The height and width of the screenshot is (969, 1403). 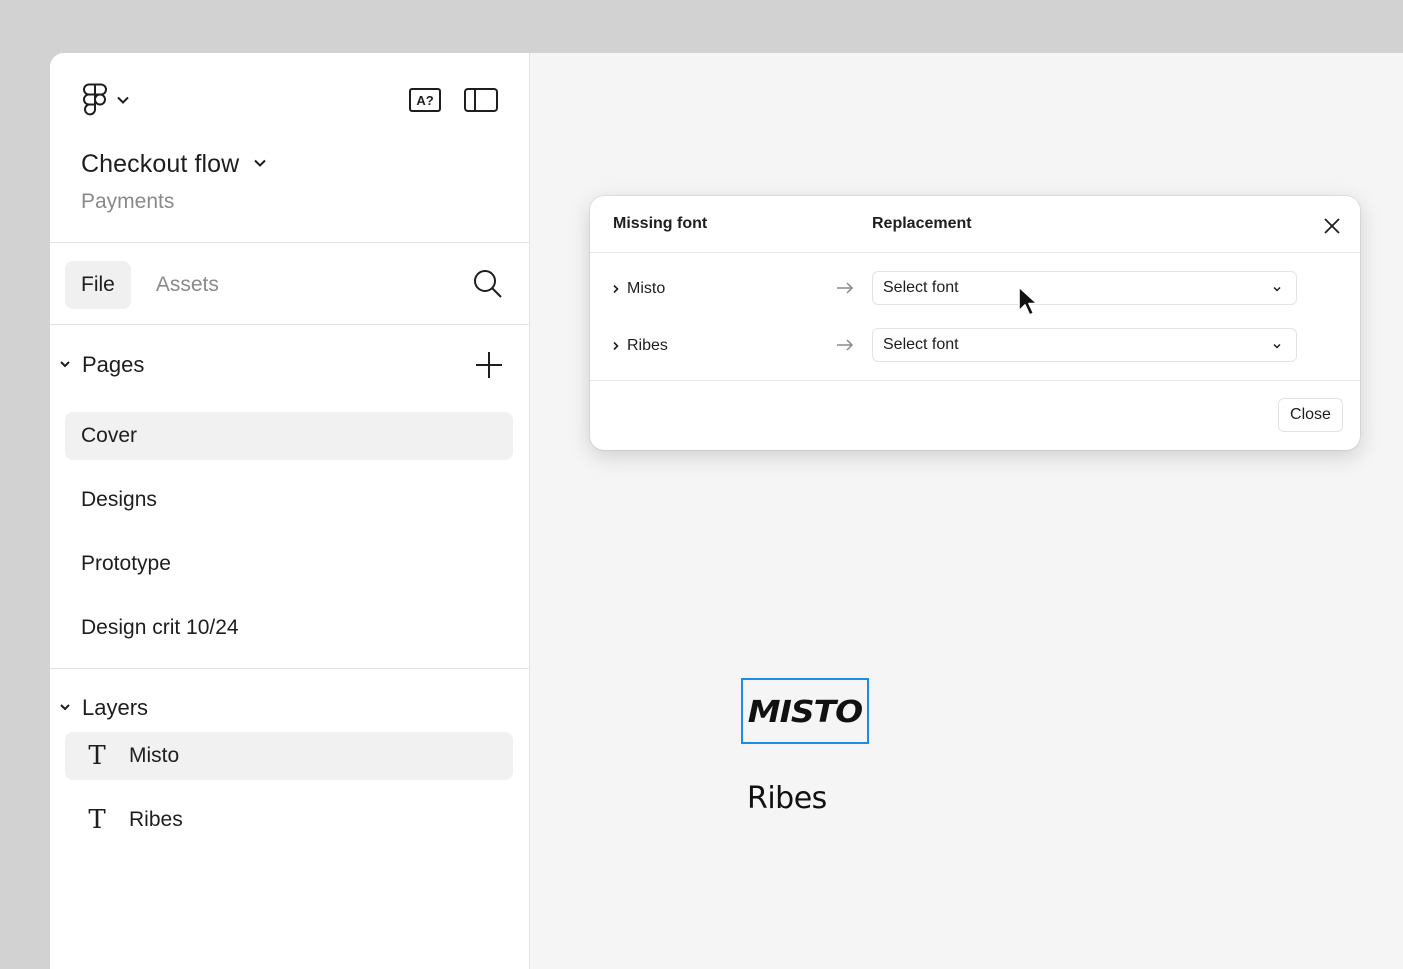 I want to click on replacement-column-header: Replacement, so click(x=922, y=223).